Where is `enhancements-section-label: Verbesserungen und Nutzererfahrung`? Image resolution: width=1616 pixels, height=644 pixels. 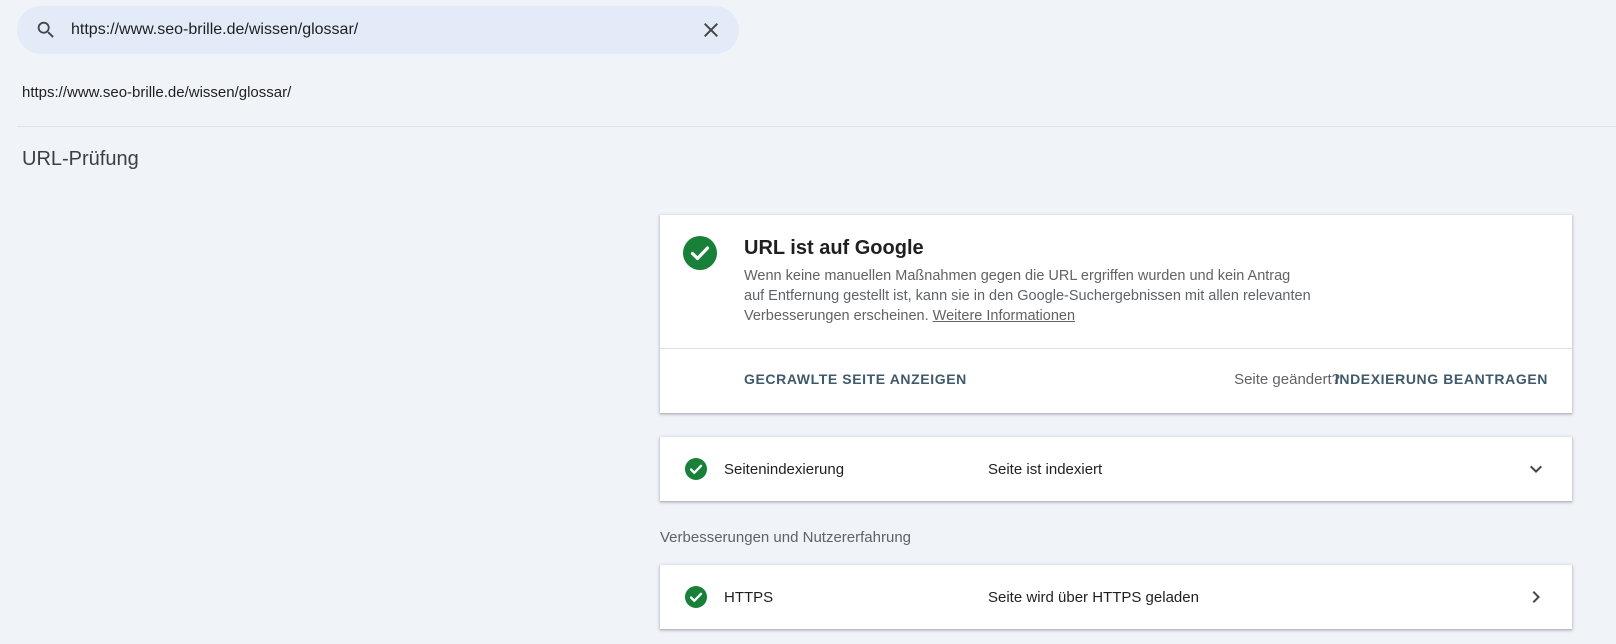
enhancements-section-label: Verbesserungen und Nutzererfahrung is located at coordinates (786, 537).